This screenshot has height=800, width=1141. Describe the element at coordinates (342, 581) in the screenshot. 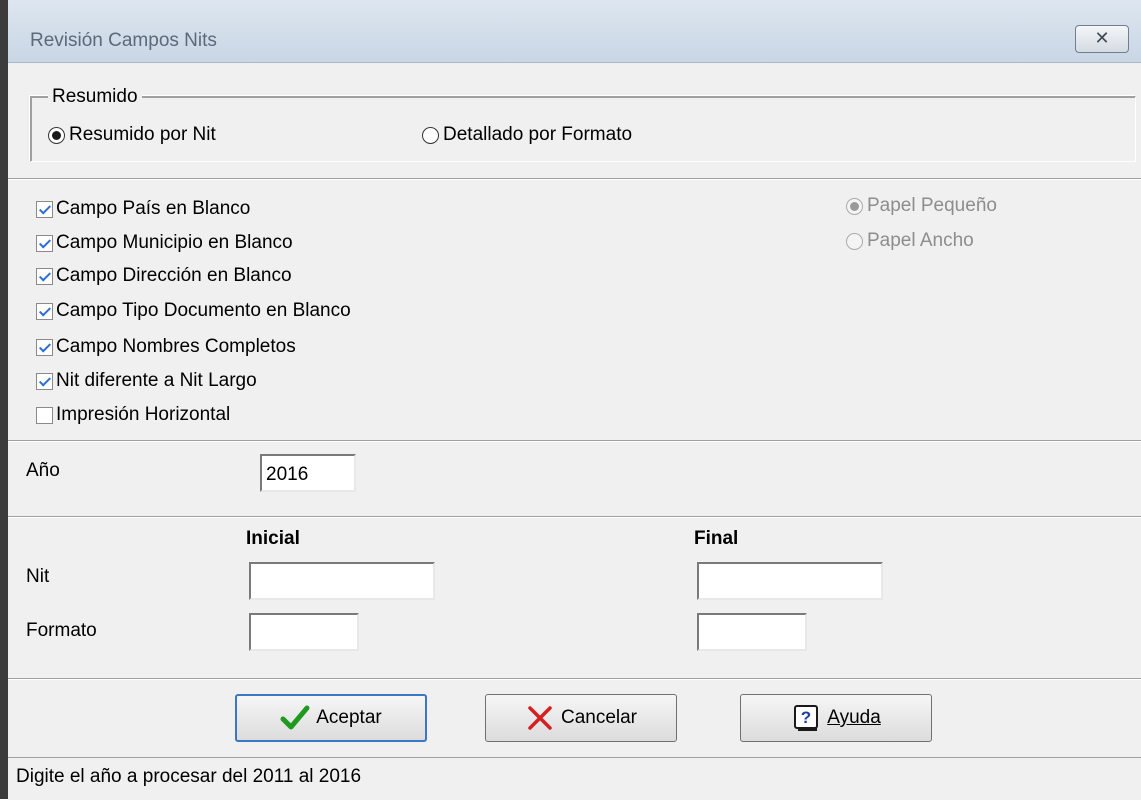

I see `nit-initial-input` at that location.